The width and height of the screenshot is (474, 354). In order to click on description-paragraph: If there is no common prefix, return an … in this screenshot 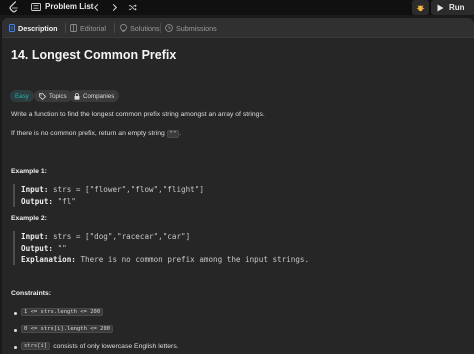, I will do `click(96, 134)`.